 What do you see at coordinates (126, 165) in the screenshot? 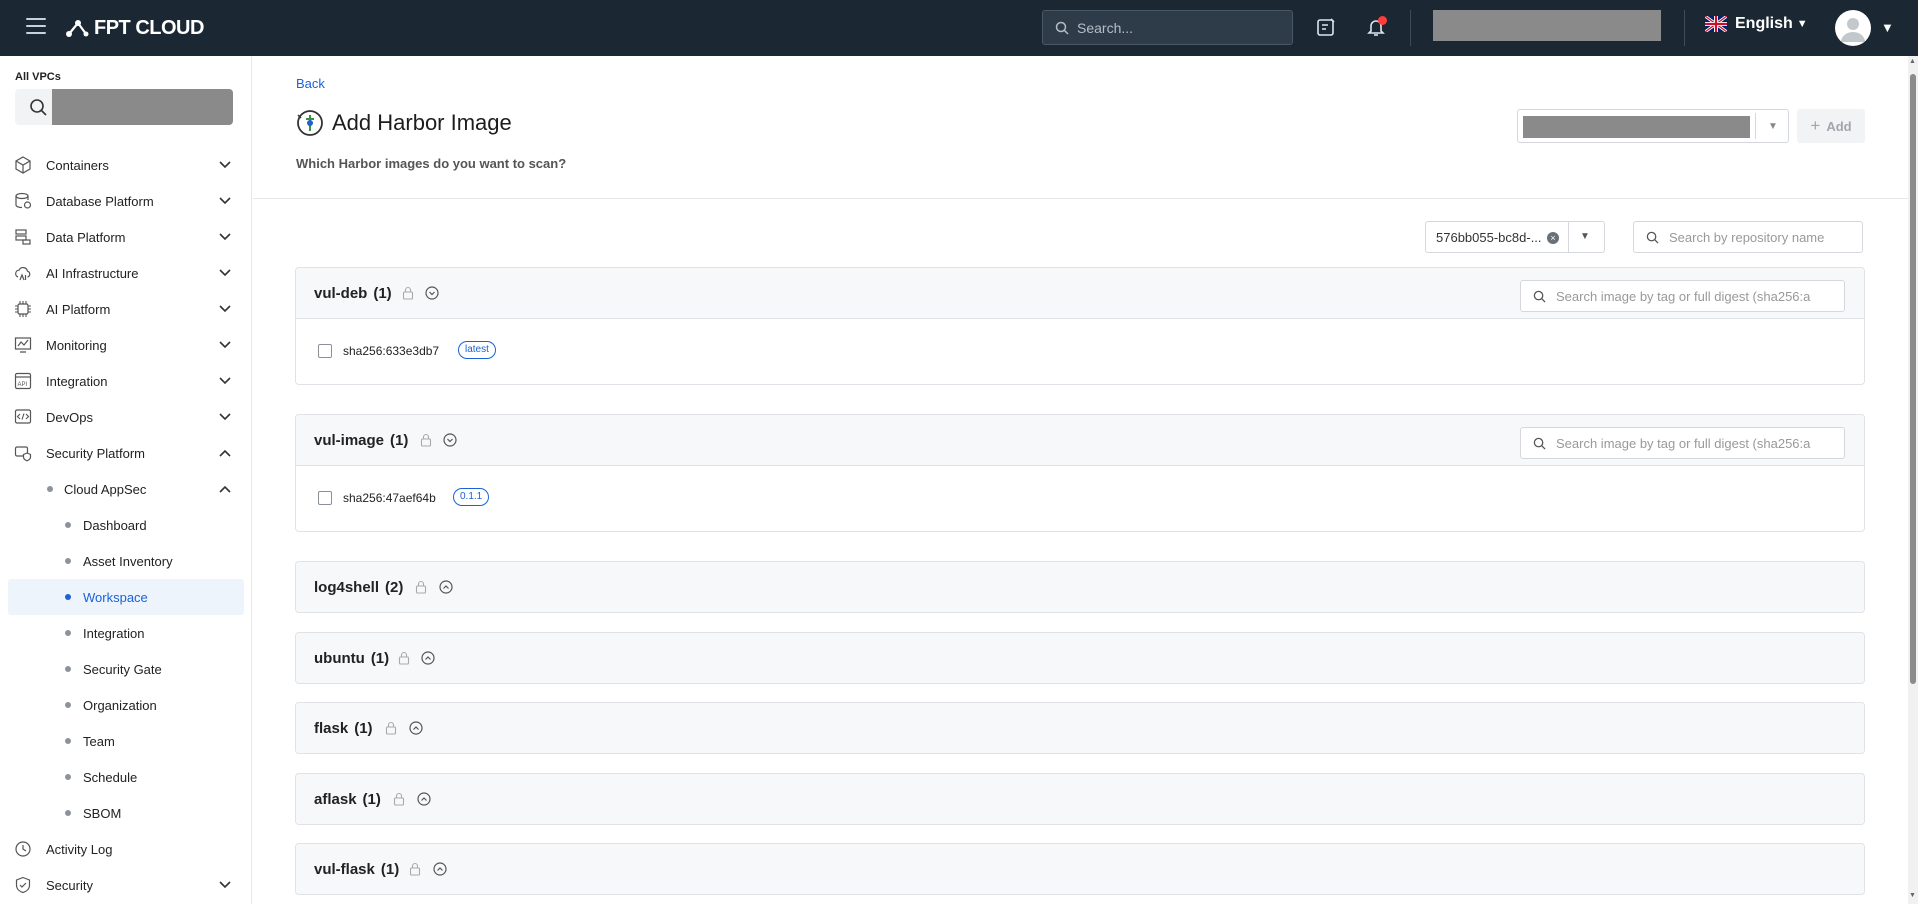
I see `sidebar-item-containers: Containers` at bounding box center [126, 165].